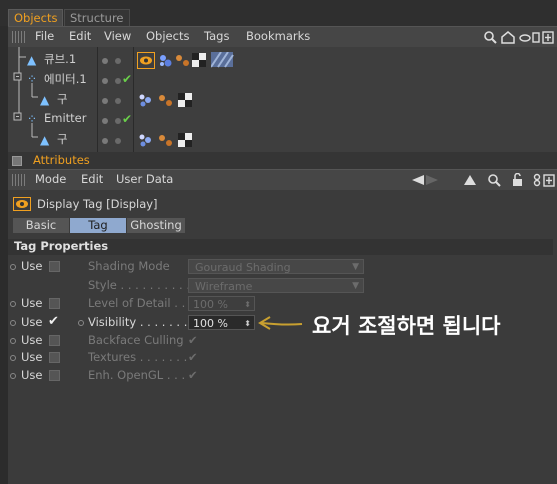 The width and height of the screenshot is (557, 484). I want to click on tab-bar: Objects Structure, so click(278, 13).